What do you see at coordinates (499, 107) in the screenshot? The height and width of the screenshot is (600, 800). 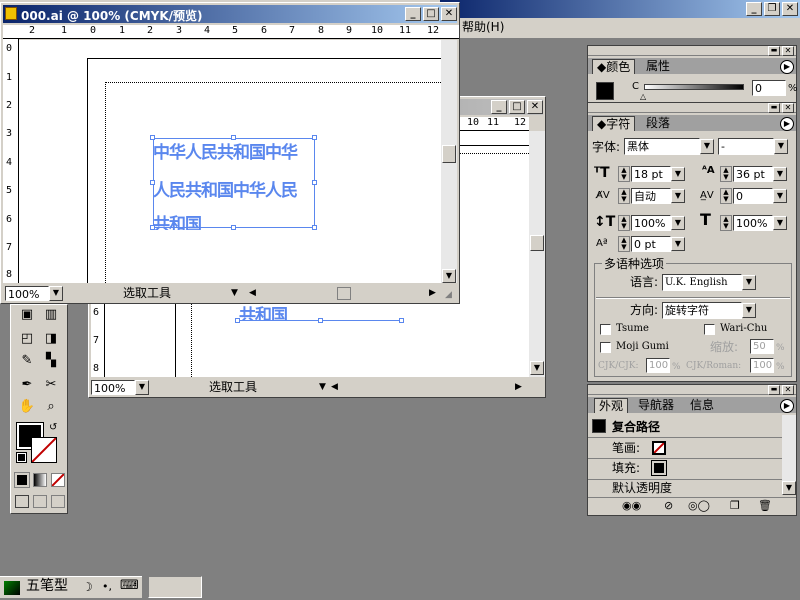 I see `doc-back-minimize-button: _` at bounding box center [499, 107].